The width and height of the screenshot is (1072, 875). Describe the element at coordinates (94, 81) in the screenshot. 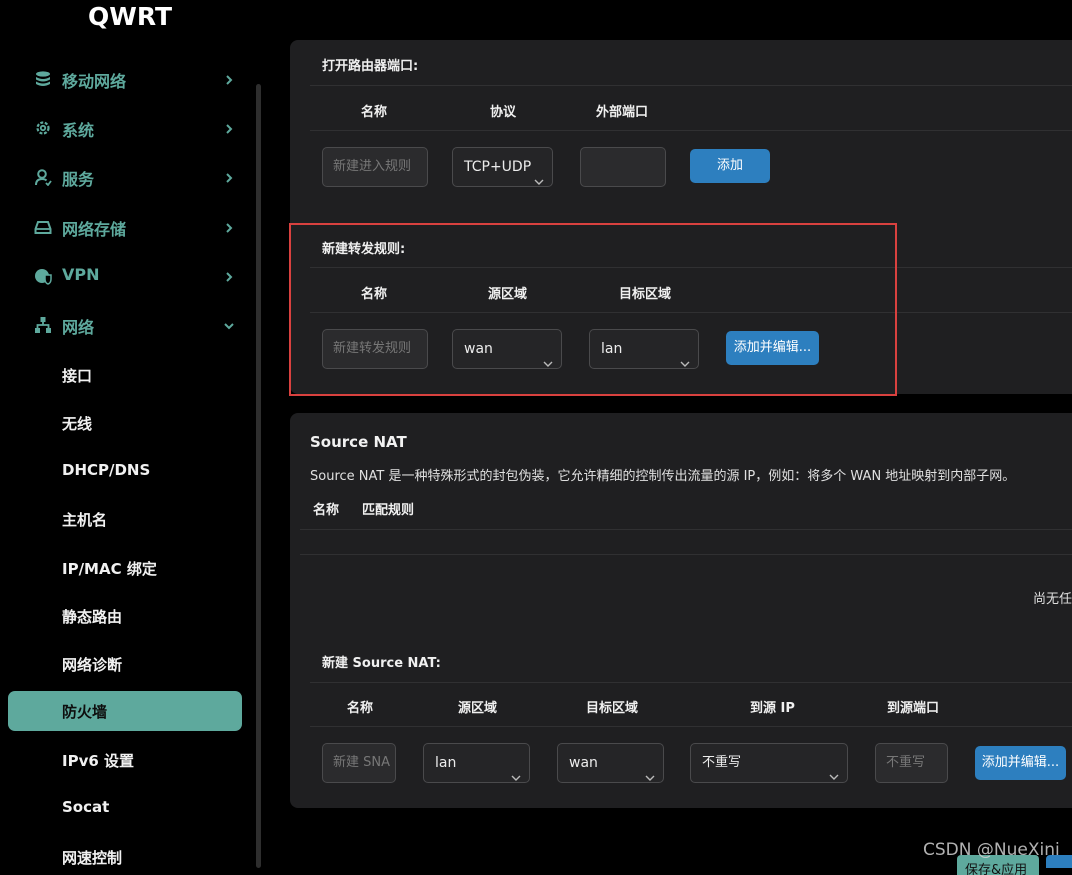

I see `sidebar-item-label: 移动网络` at that location.